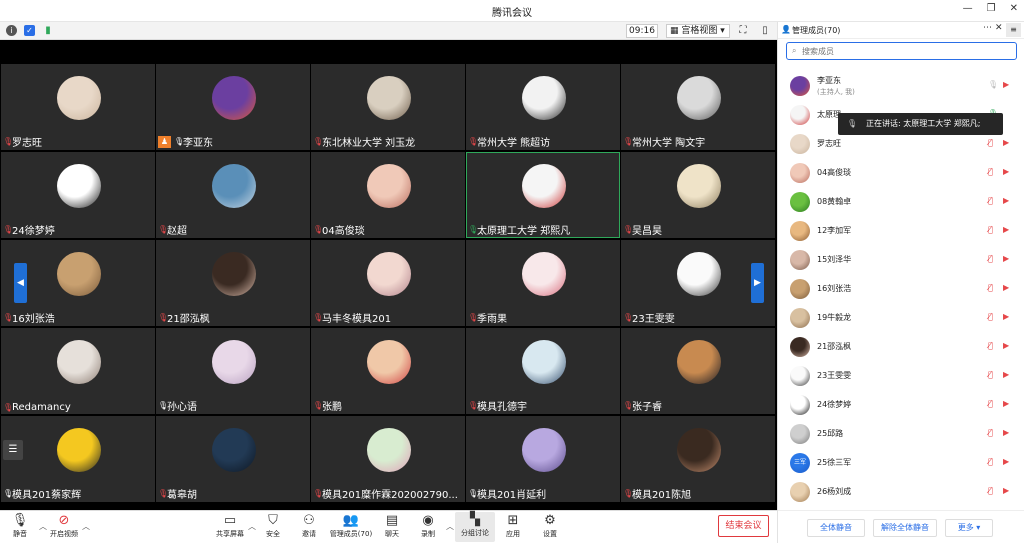 This screenshot has height=543, width=1024. I want to click on member-row: 李亚东 (主持人, 我) 🎙 ▶, so click(901, 86).